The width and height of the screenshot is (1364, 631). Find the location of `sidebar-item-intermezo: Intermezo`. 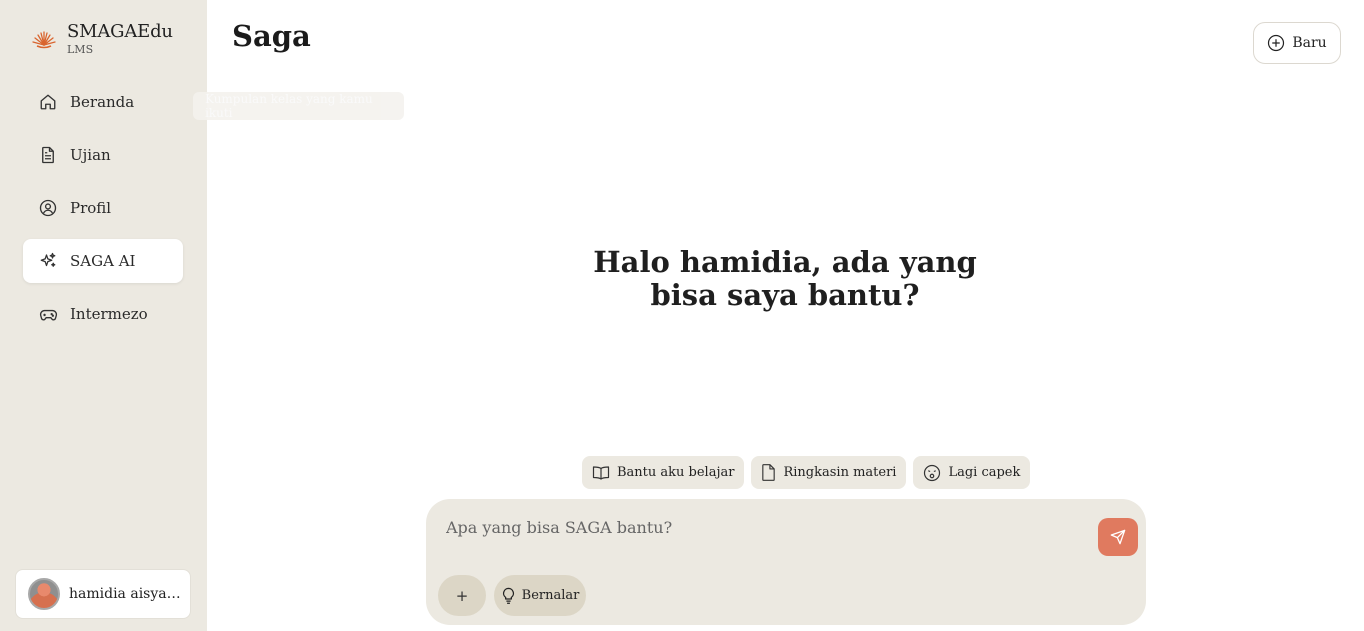

sidebar-item-intermezo: Intermezo is located at coordinates (103, 314).